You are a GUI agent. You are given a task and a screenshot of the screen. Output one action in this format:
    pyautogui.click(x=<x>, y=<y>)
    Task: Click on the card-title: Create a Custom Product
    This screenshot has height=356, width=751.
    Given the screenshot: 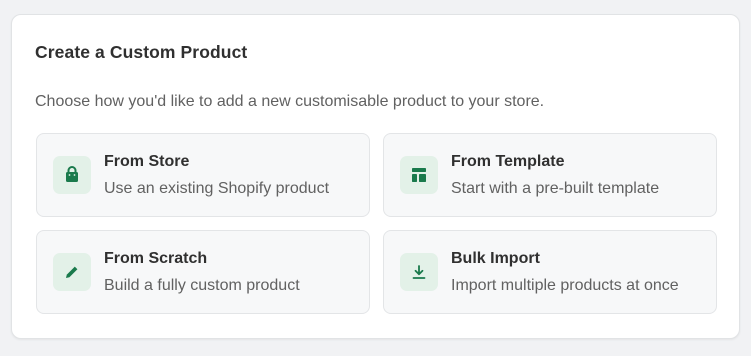 What is the action you would take?
    pyautogui.click(x=141, y=52)
    